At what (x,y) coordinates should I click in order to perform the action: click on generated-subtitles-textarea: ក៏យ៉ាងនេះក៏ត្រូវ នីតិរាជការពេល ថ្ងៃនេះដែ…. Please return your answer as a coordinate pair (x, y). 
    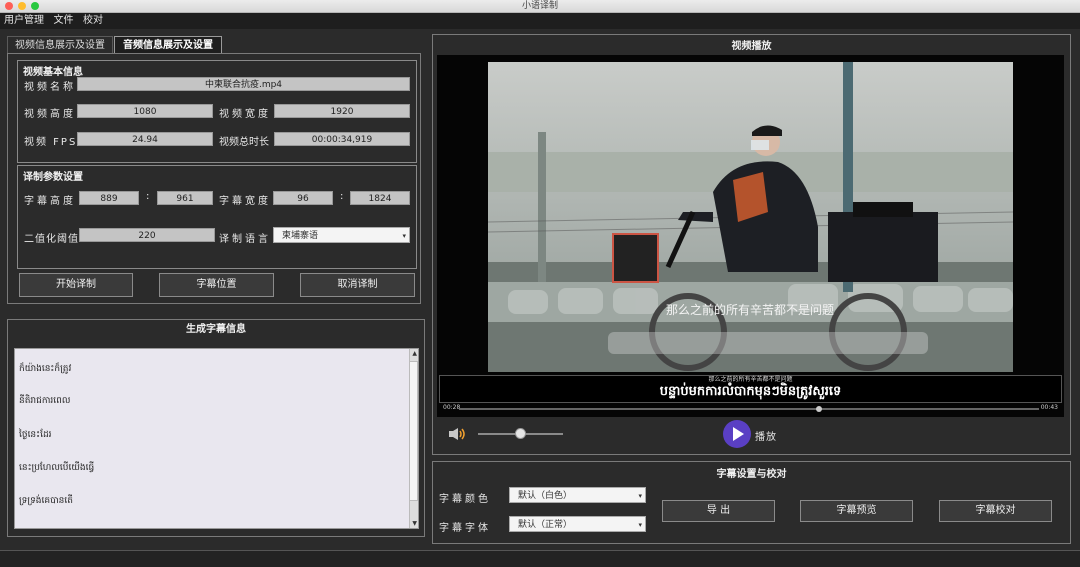
    Looking at the image, I should click on (216, 438).